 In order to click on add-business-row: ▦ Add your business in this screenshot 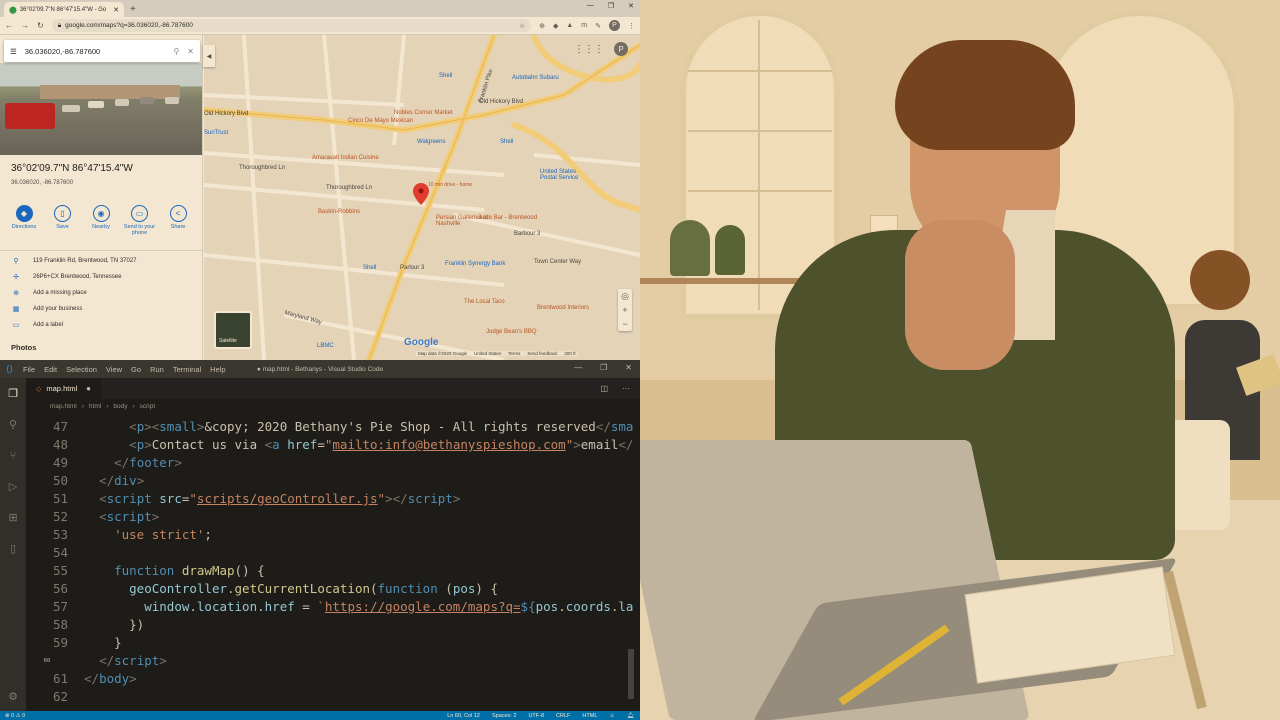, I will do `click(101, 309)`.